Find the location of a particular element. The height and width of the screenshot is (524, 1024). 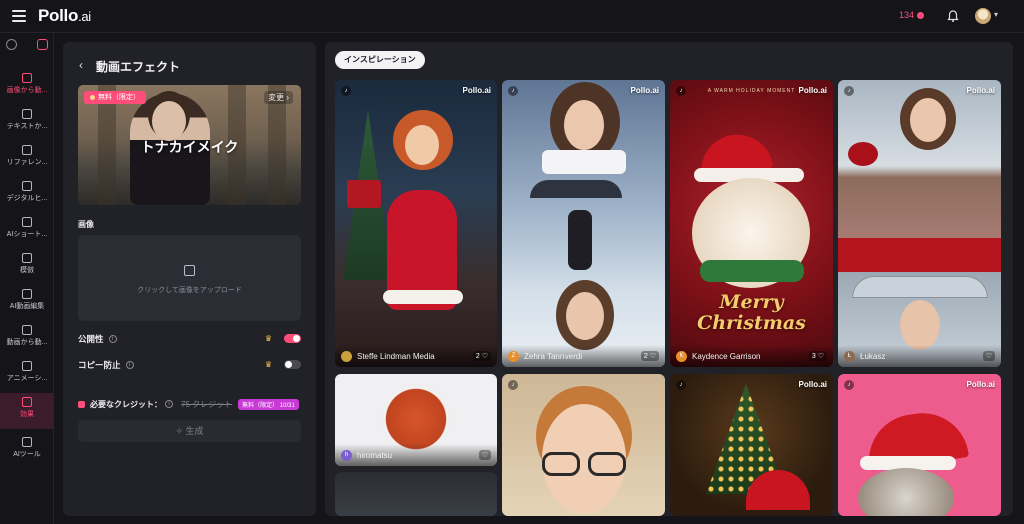

image-mode-icon is located at coordinates (11, 44).